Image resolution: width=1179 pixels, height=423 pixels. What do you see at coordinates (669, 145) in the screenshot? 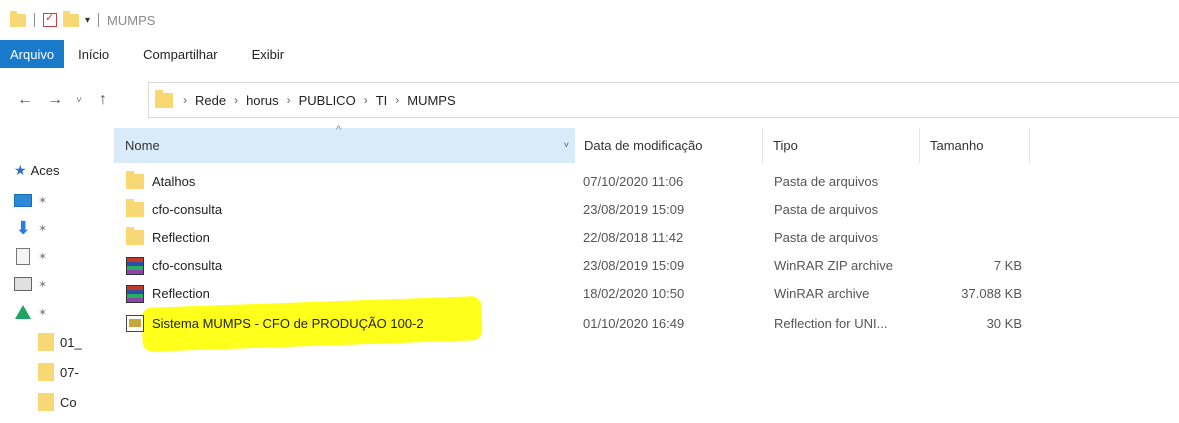
I see `column-header-date: Data de modificação` at bounding box center [669, 145].